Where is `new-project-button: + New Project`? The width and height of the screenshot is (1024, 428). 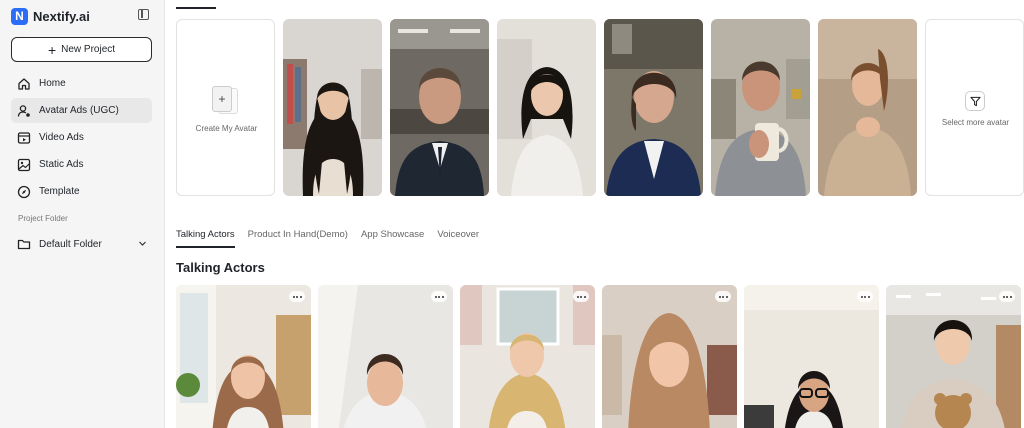 new-project-button: + New Project is located at coordinates (81, 49).